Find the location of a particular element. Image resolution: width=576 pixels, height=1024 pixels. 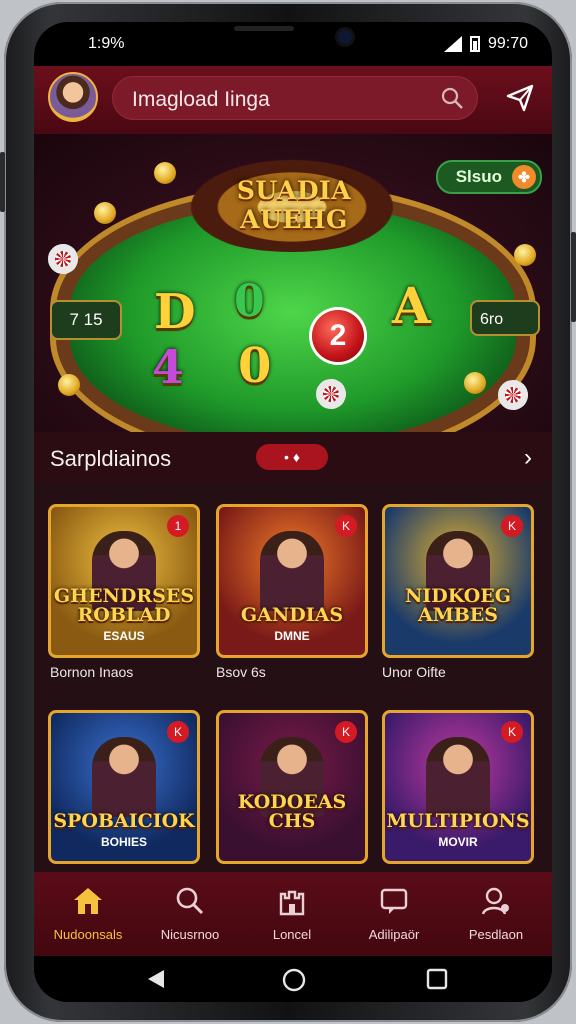

recents-icon is located at coordinates (437, 979).